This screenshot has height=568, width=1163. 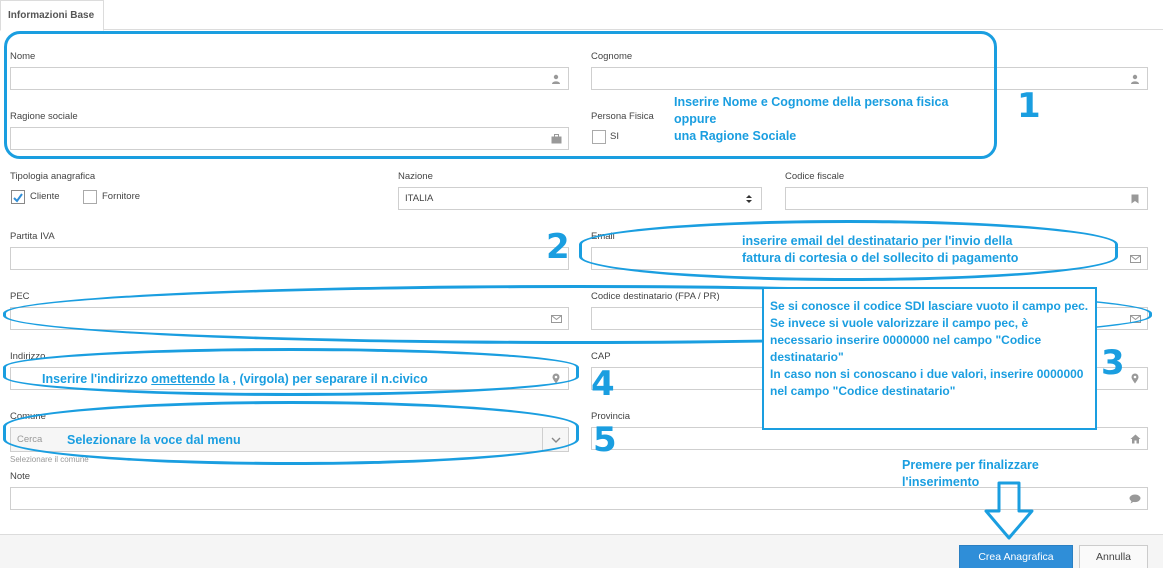 What do you see at coordinates (558, 247) in the screenshot?
I see `annotation-number-2: 2` at bounding box center [558, 247].